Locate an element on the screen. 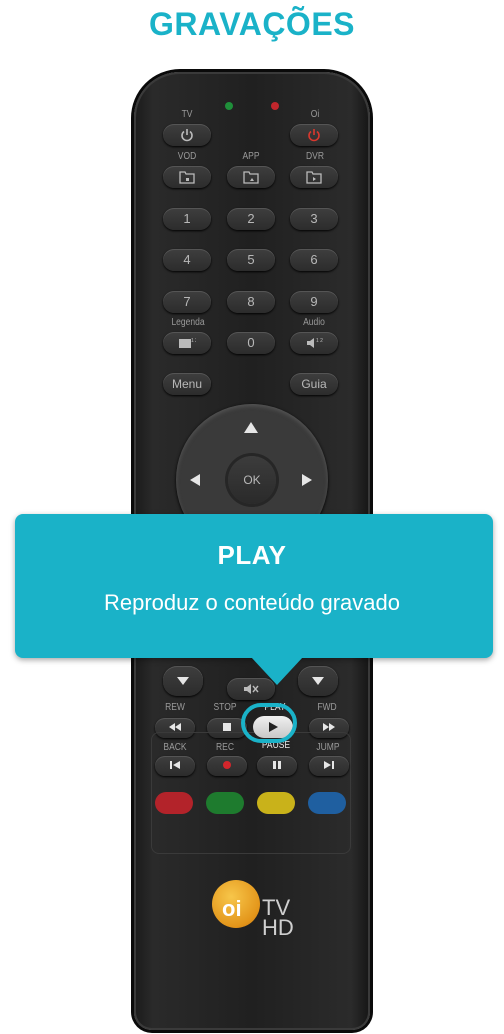 This screenshot has width=504, height=1034. oi-label: Oi is located at coordinates (315, 114).